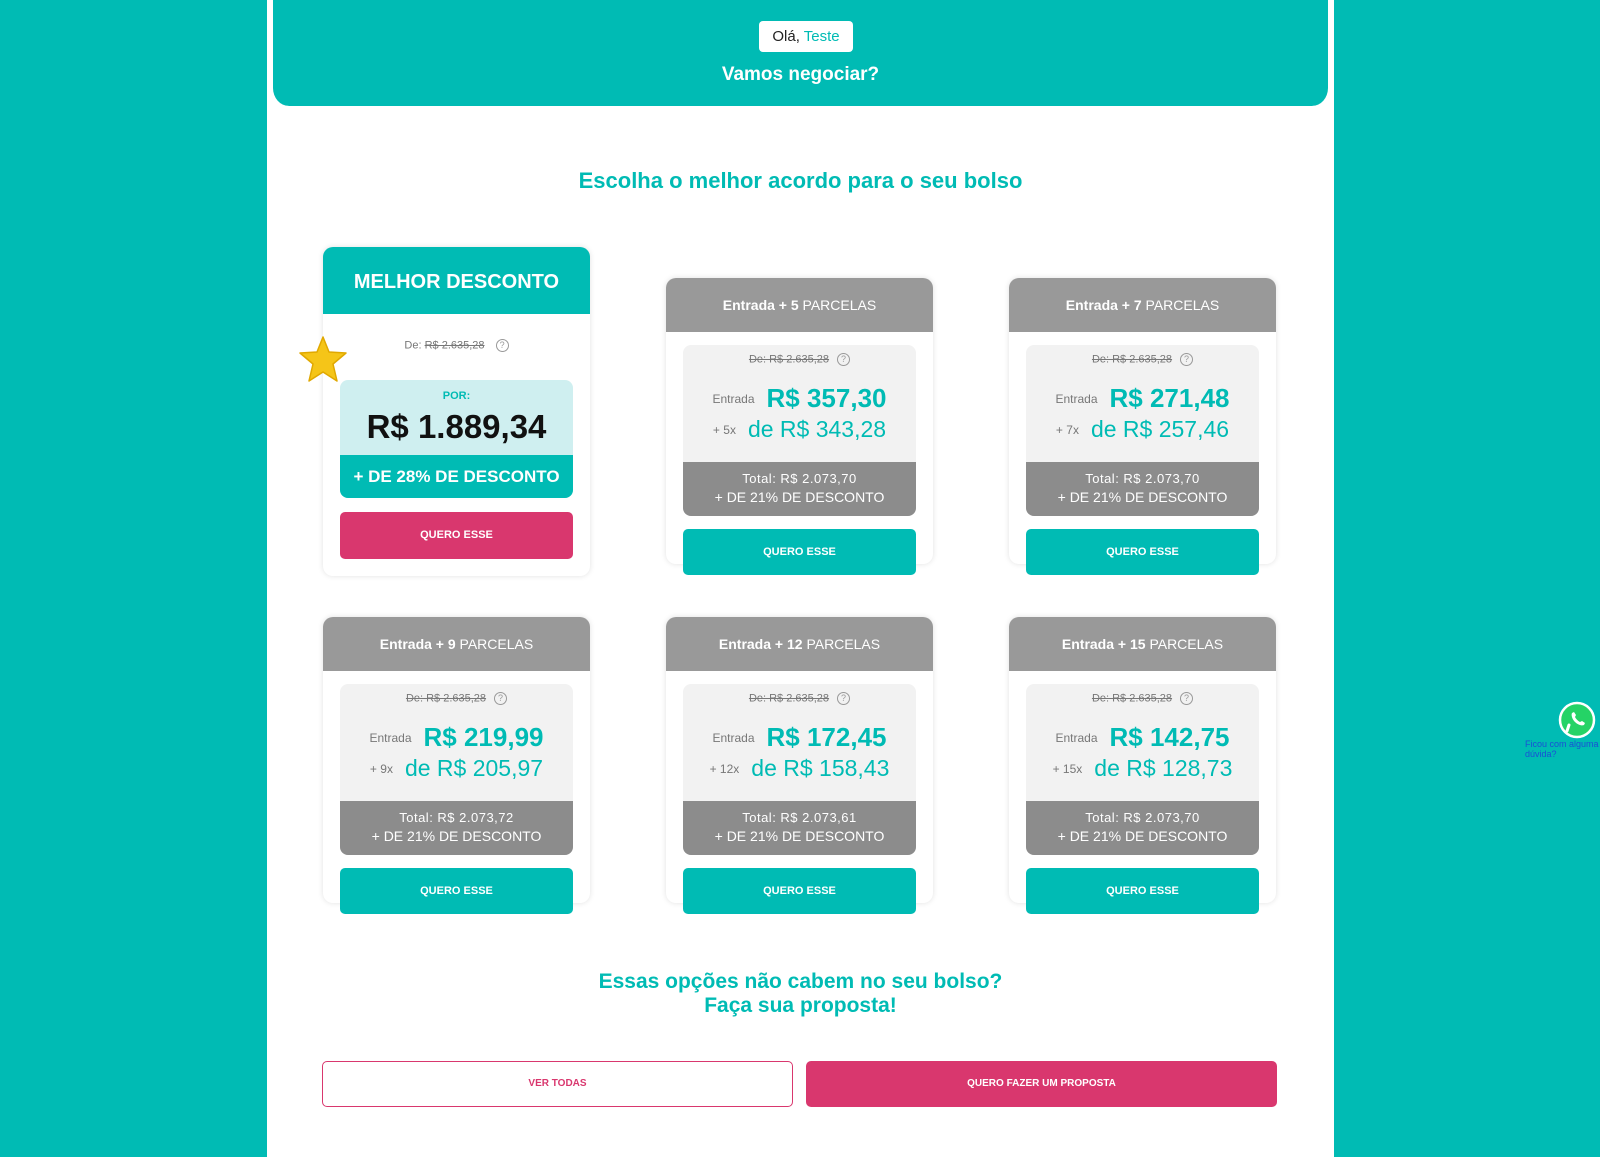 The height and width of the screenshot is (1157, 1600). I want to click on user-name: Teste, so click(821, 36).